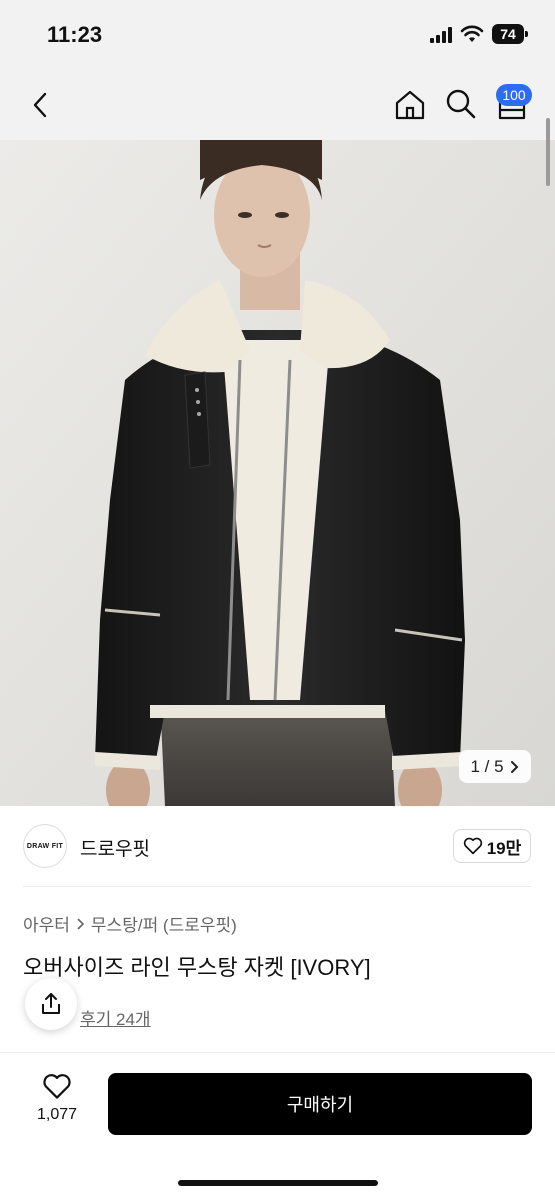 The height and width of the screenshot is (1200, 555). Describe the element at coordinates (277, 886) in the screenshot. I see `divider` at that location.